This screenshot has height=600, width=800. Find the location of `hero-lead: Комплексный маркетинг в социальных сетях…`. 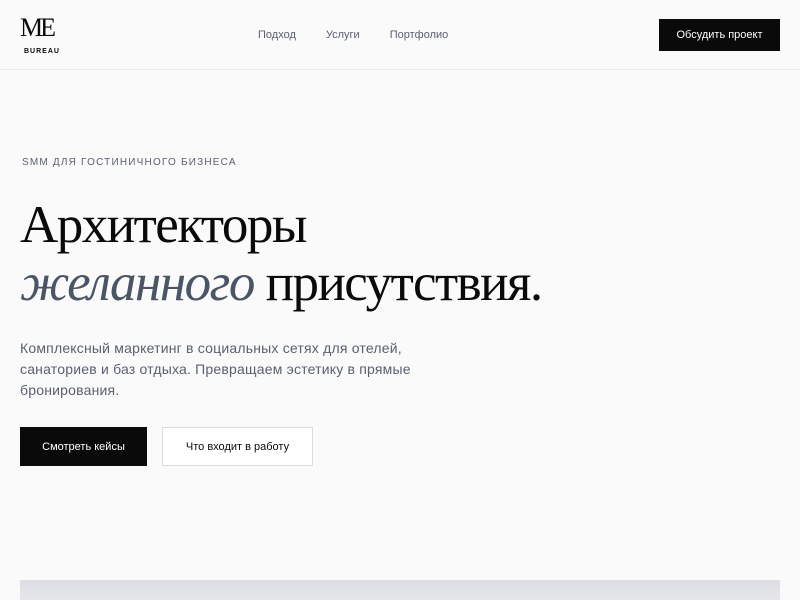

hero-lead: Комплексный маркетинг в социальных сетях… is located at coordinates (215, 369).